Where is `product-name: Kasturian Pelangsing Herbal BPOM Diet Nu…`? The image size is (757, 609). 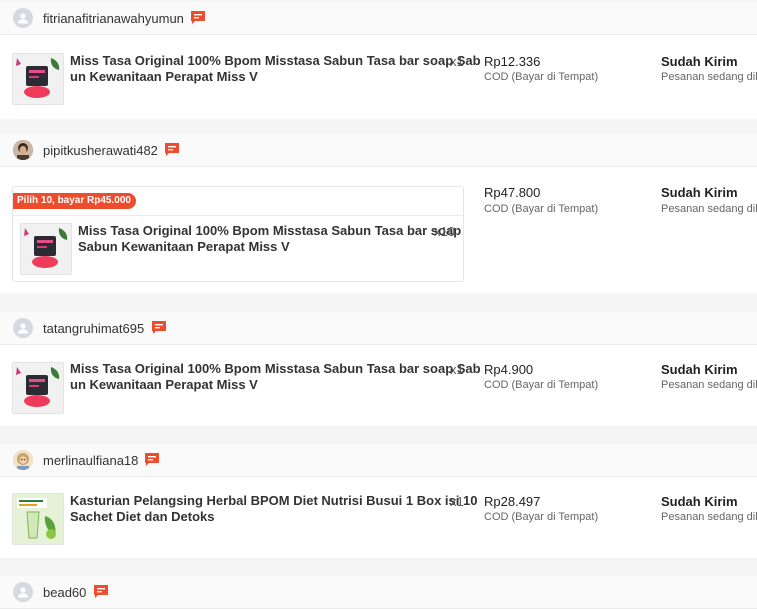
product-name: Kasturian Pelangsing Herbal BPOM Diet Nu… is located at coordinates (273, 509).